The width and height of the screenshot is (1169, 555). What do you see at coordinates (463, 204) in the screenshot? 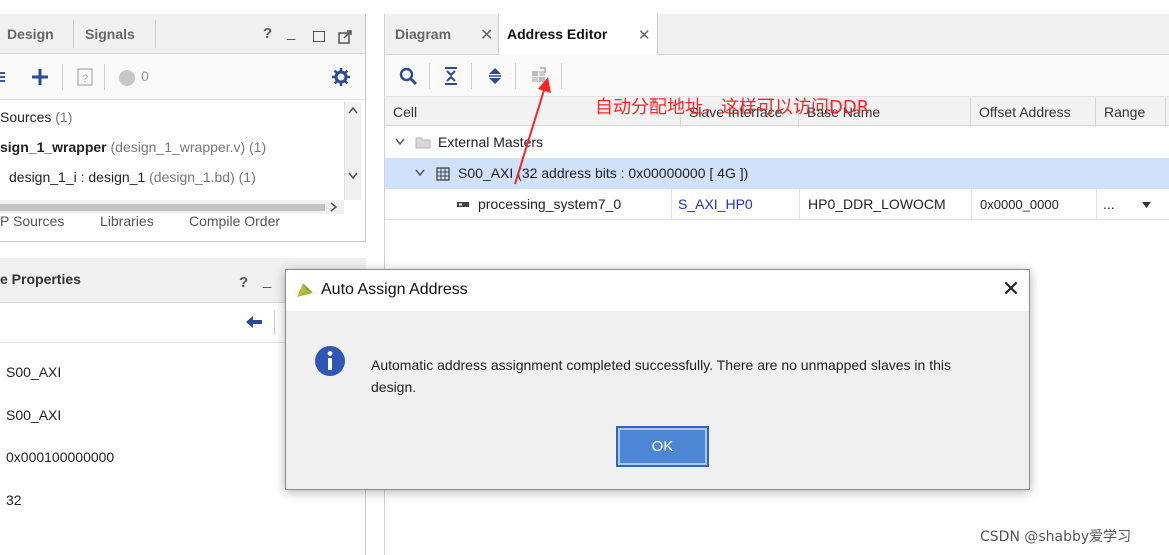
I see `interface-icon` at bounding box center [463, 204].